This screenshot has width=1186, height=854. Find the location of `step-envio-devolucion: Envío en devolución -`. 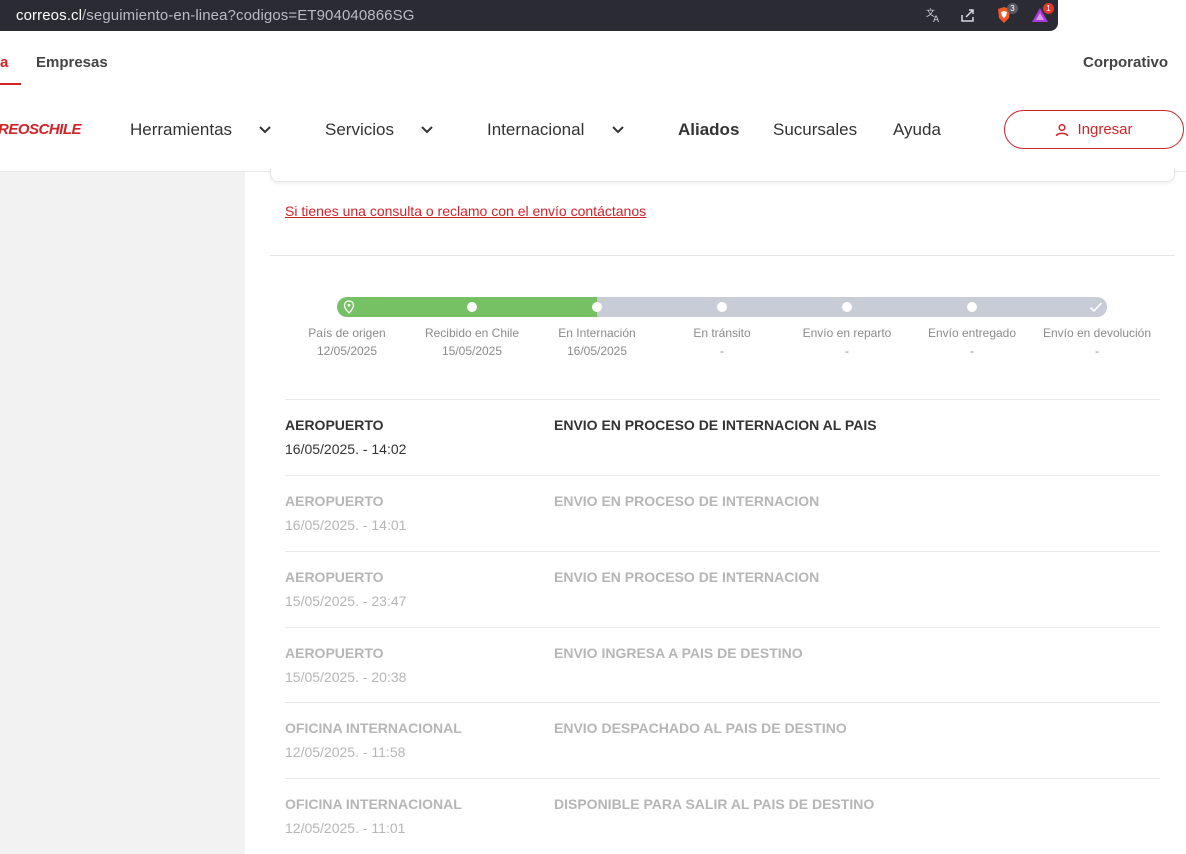

step-envio-devolucion: Envío en devolución - is located at coordinates (1097, 342).